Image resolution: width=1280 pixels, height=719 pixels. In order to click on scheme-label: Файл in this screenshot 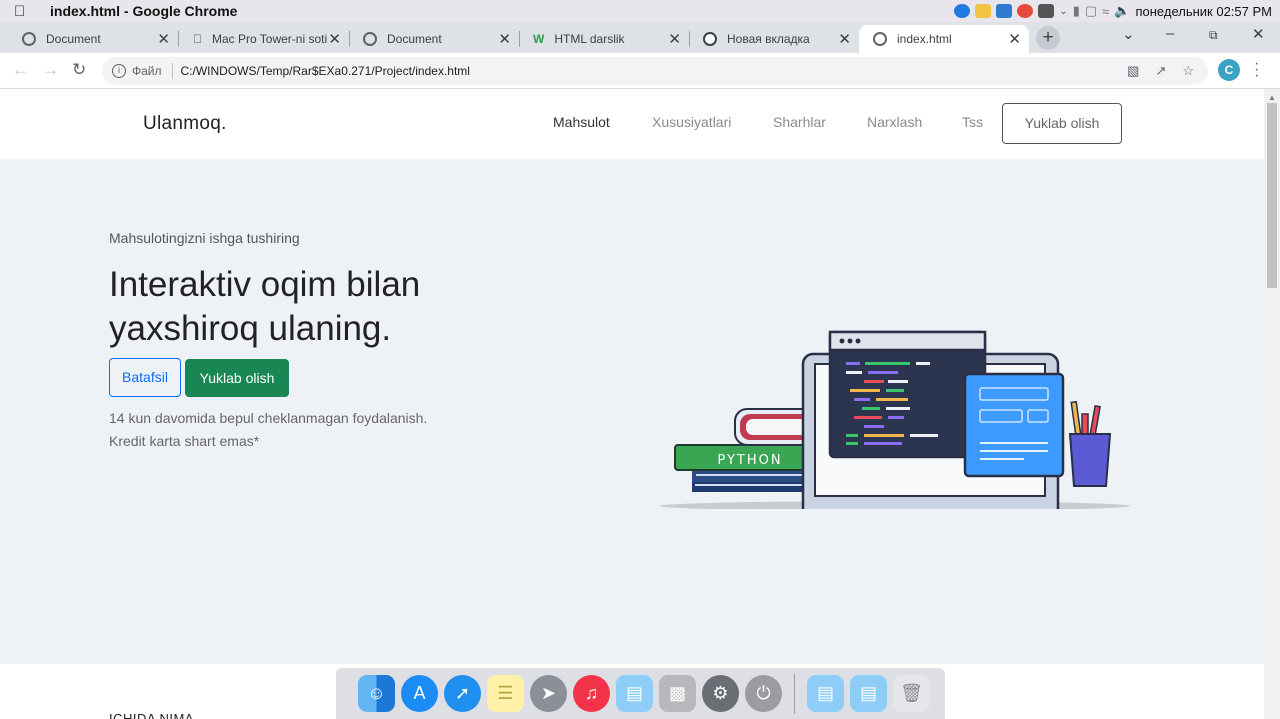, I will do `click(147, 71)`.